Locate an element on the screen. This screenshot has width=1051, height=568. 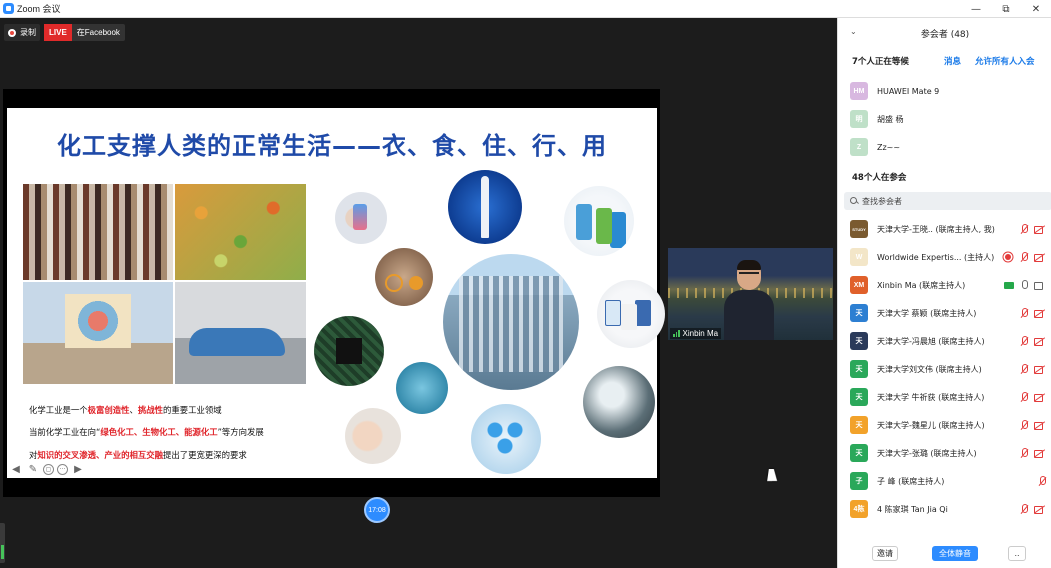
text-segment: 当前化学工业在向“ is located at coordinates (65, 432).